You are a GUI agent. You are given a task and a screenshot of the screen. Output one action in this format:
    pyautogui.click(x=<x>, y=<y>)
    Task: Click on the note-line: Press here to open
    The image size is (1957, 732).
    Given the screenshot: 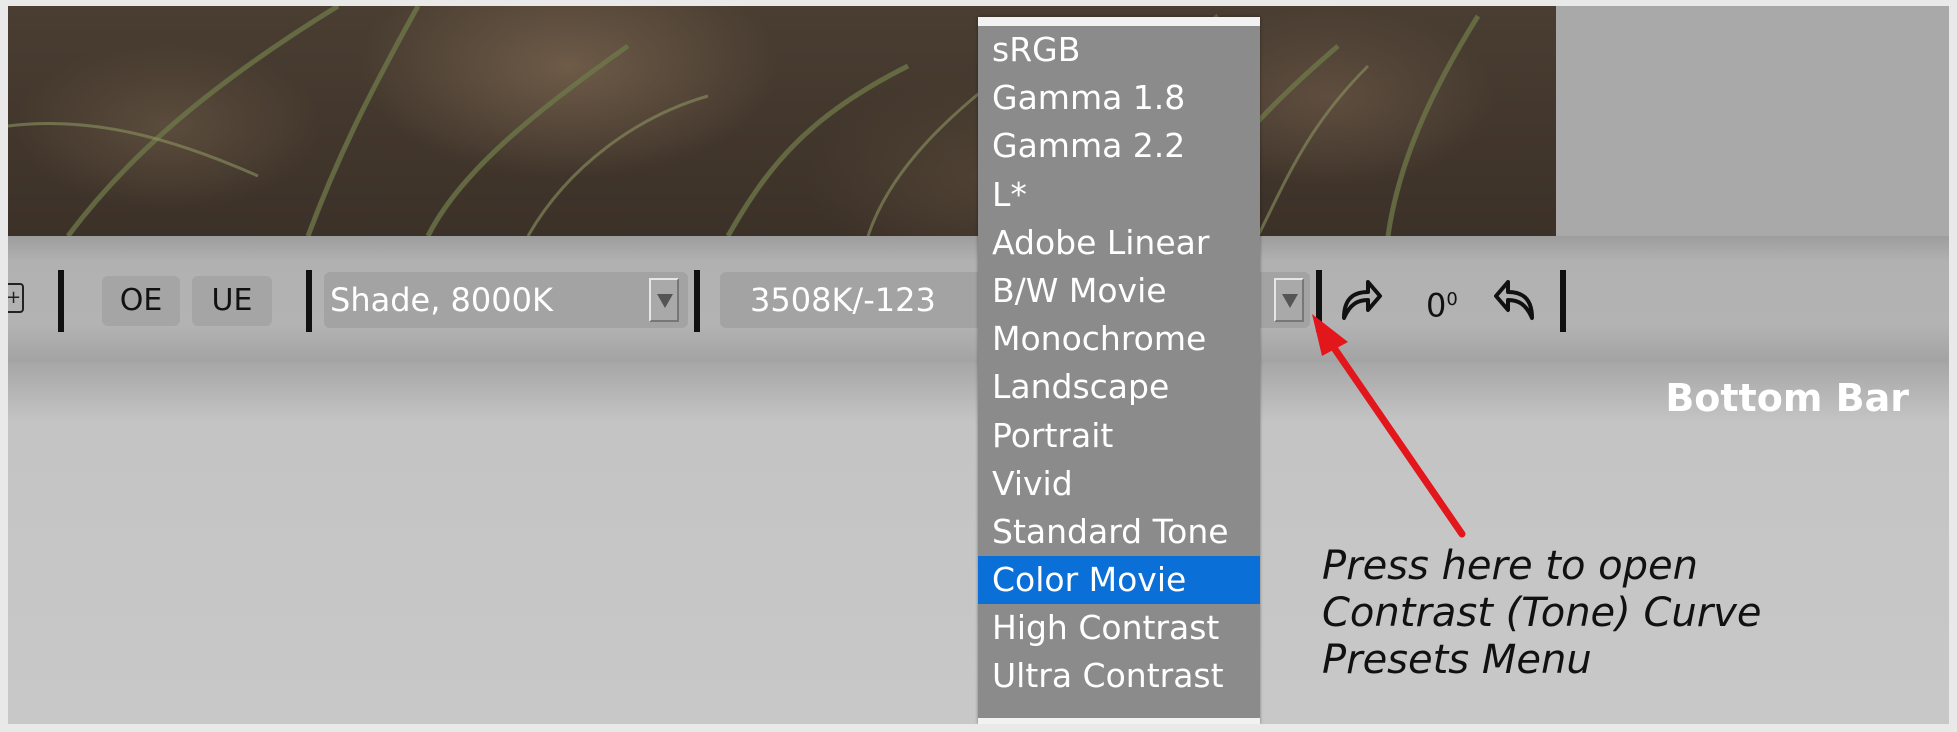 What is the action you would take?
    pyautogui.click(x=1510, y=566)
    